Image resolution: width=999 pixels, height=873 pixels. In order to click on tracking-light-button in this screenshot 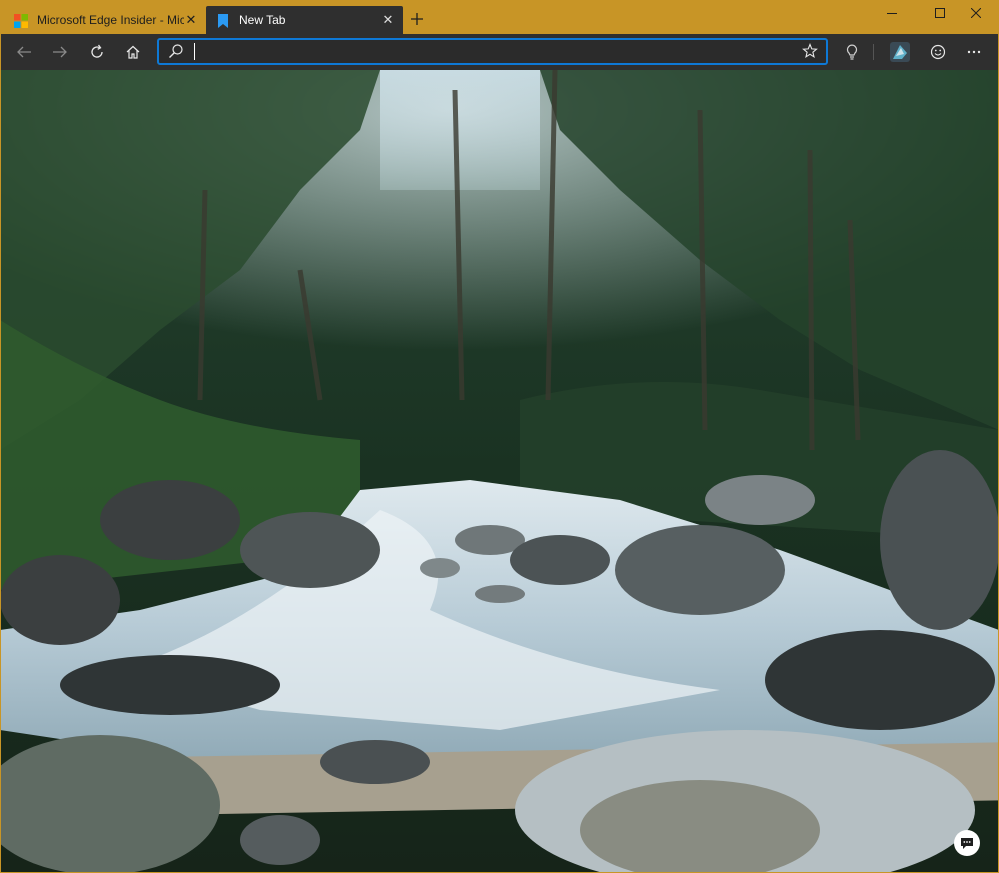, I will do `click(852, 52)`.